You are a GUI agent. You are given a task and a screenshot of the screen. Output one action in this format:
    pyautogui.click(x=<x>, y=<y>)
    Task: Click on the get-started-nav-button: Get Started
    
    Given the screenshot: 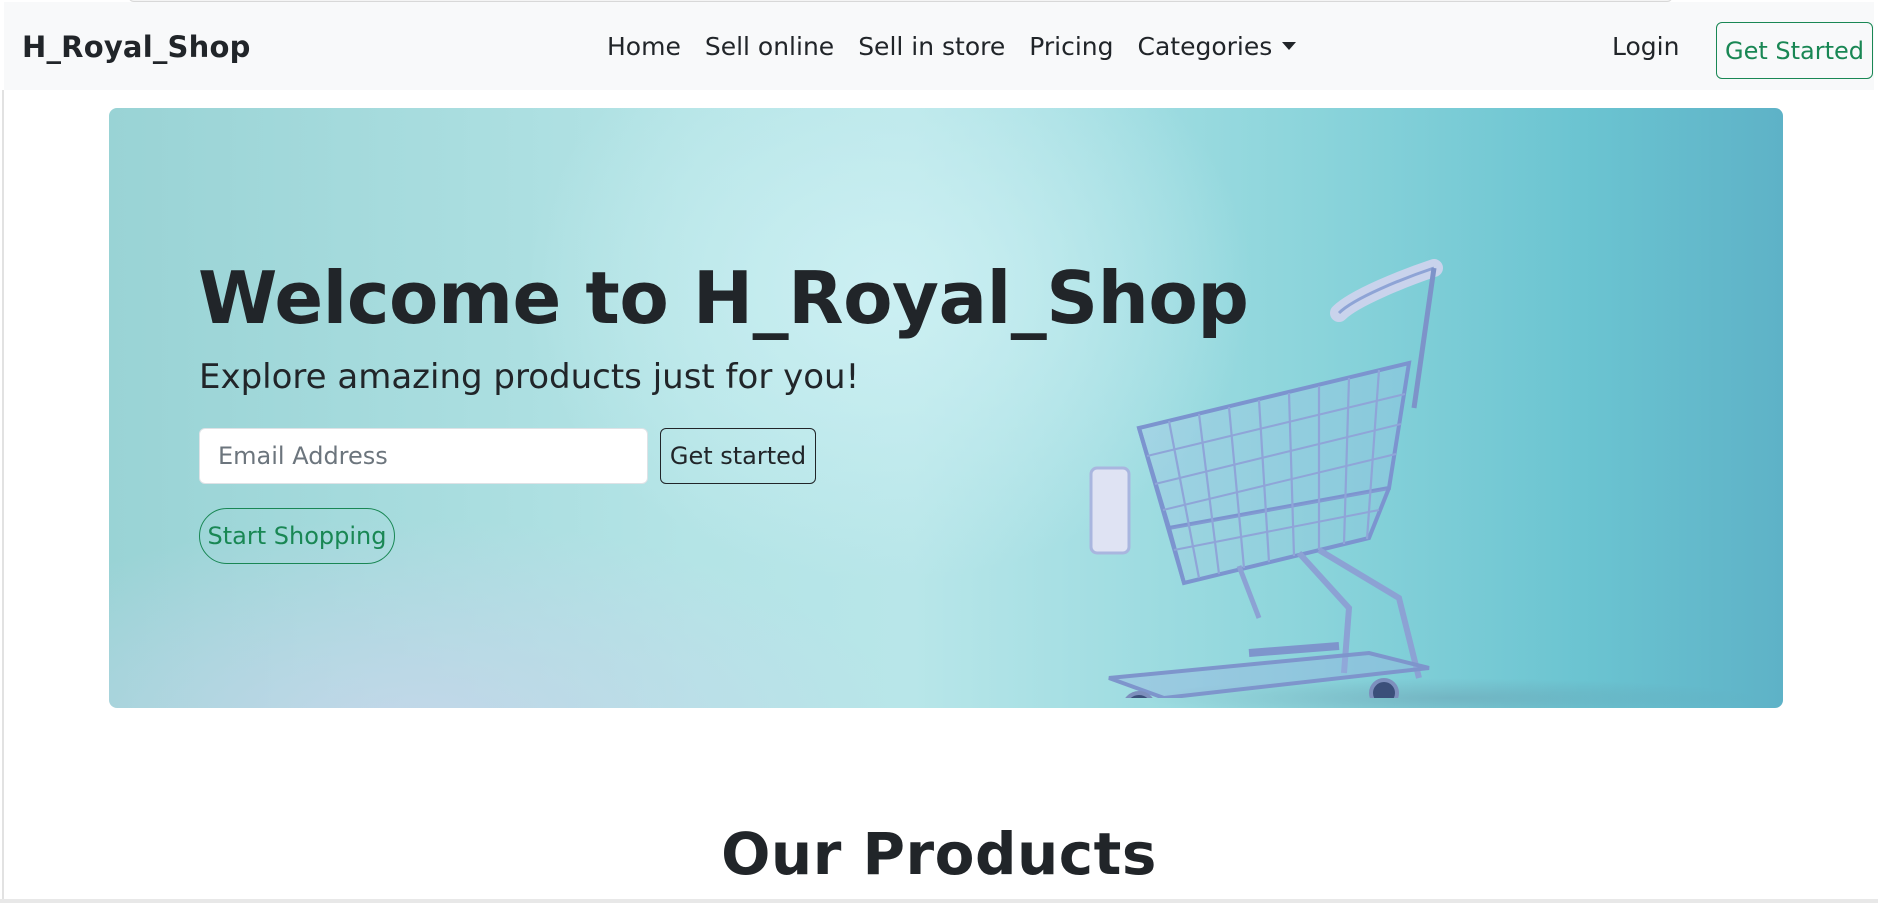 What is the action you would take?
    pyautogui.click(x=1794, y=50)
    